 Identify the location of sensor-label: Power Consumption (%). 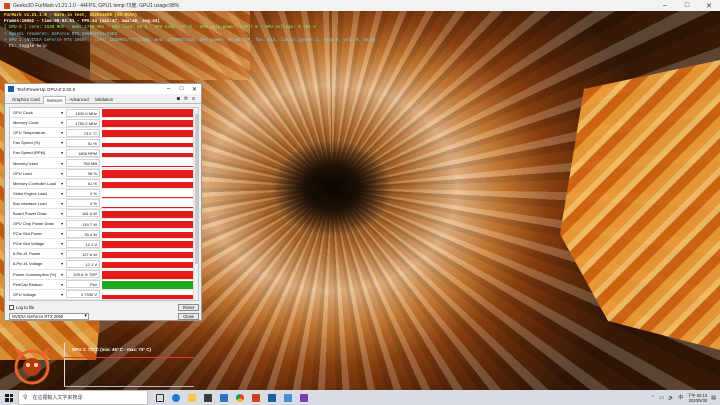
(35, 274).